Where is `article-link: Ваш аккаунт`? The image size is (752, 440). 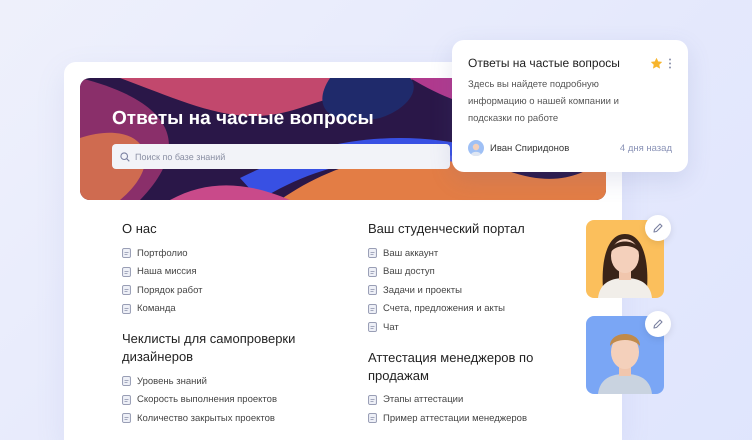
article-link: Ваш аккаунт is located at coordinates (410, 253).